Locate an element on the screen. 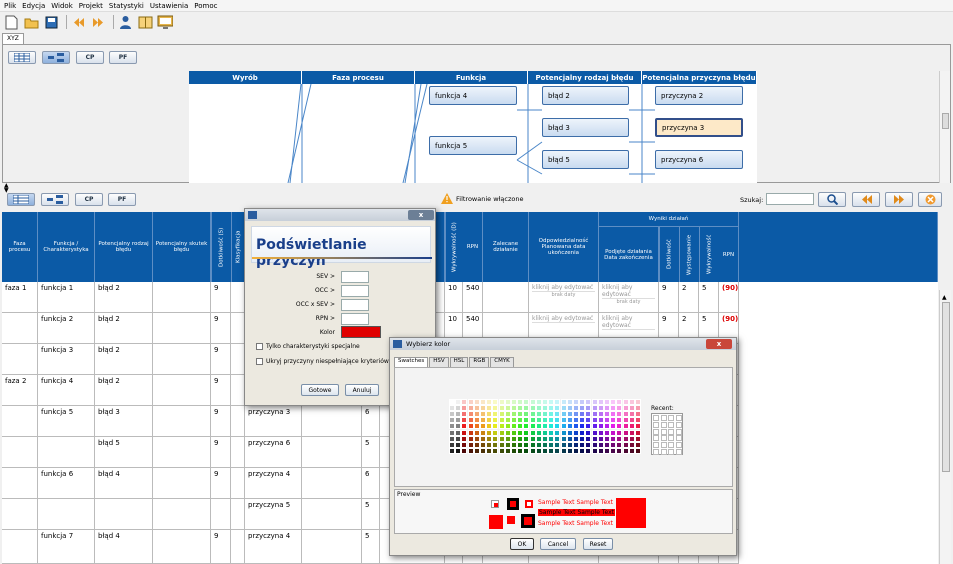  table-cell-blad: błąd 2 is located at coordinates (124, 297).